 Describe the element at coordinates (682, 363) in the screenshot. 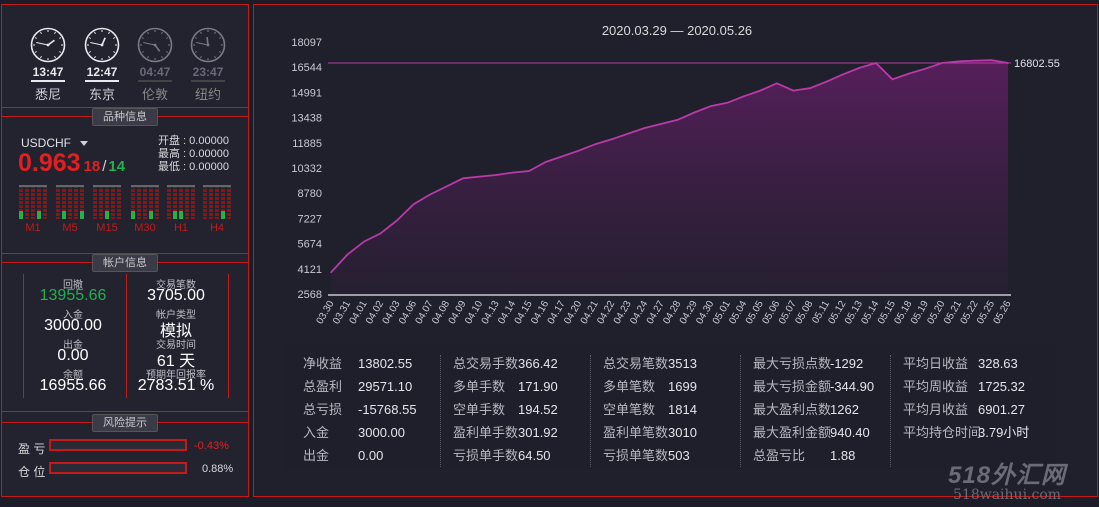

I see `stat-value: 3513` at that location.